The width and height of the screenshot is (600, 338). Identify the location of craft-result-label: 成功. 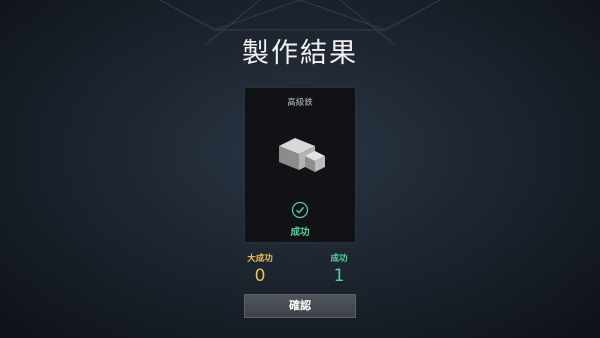
(300, 232).